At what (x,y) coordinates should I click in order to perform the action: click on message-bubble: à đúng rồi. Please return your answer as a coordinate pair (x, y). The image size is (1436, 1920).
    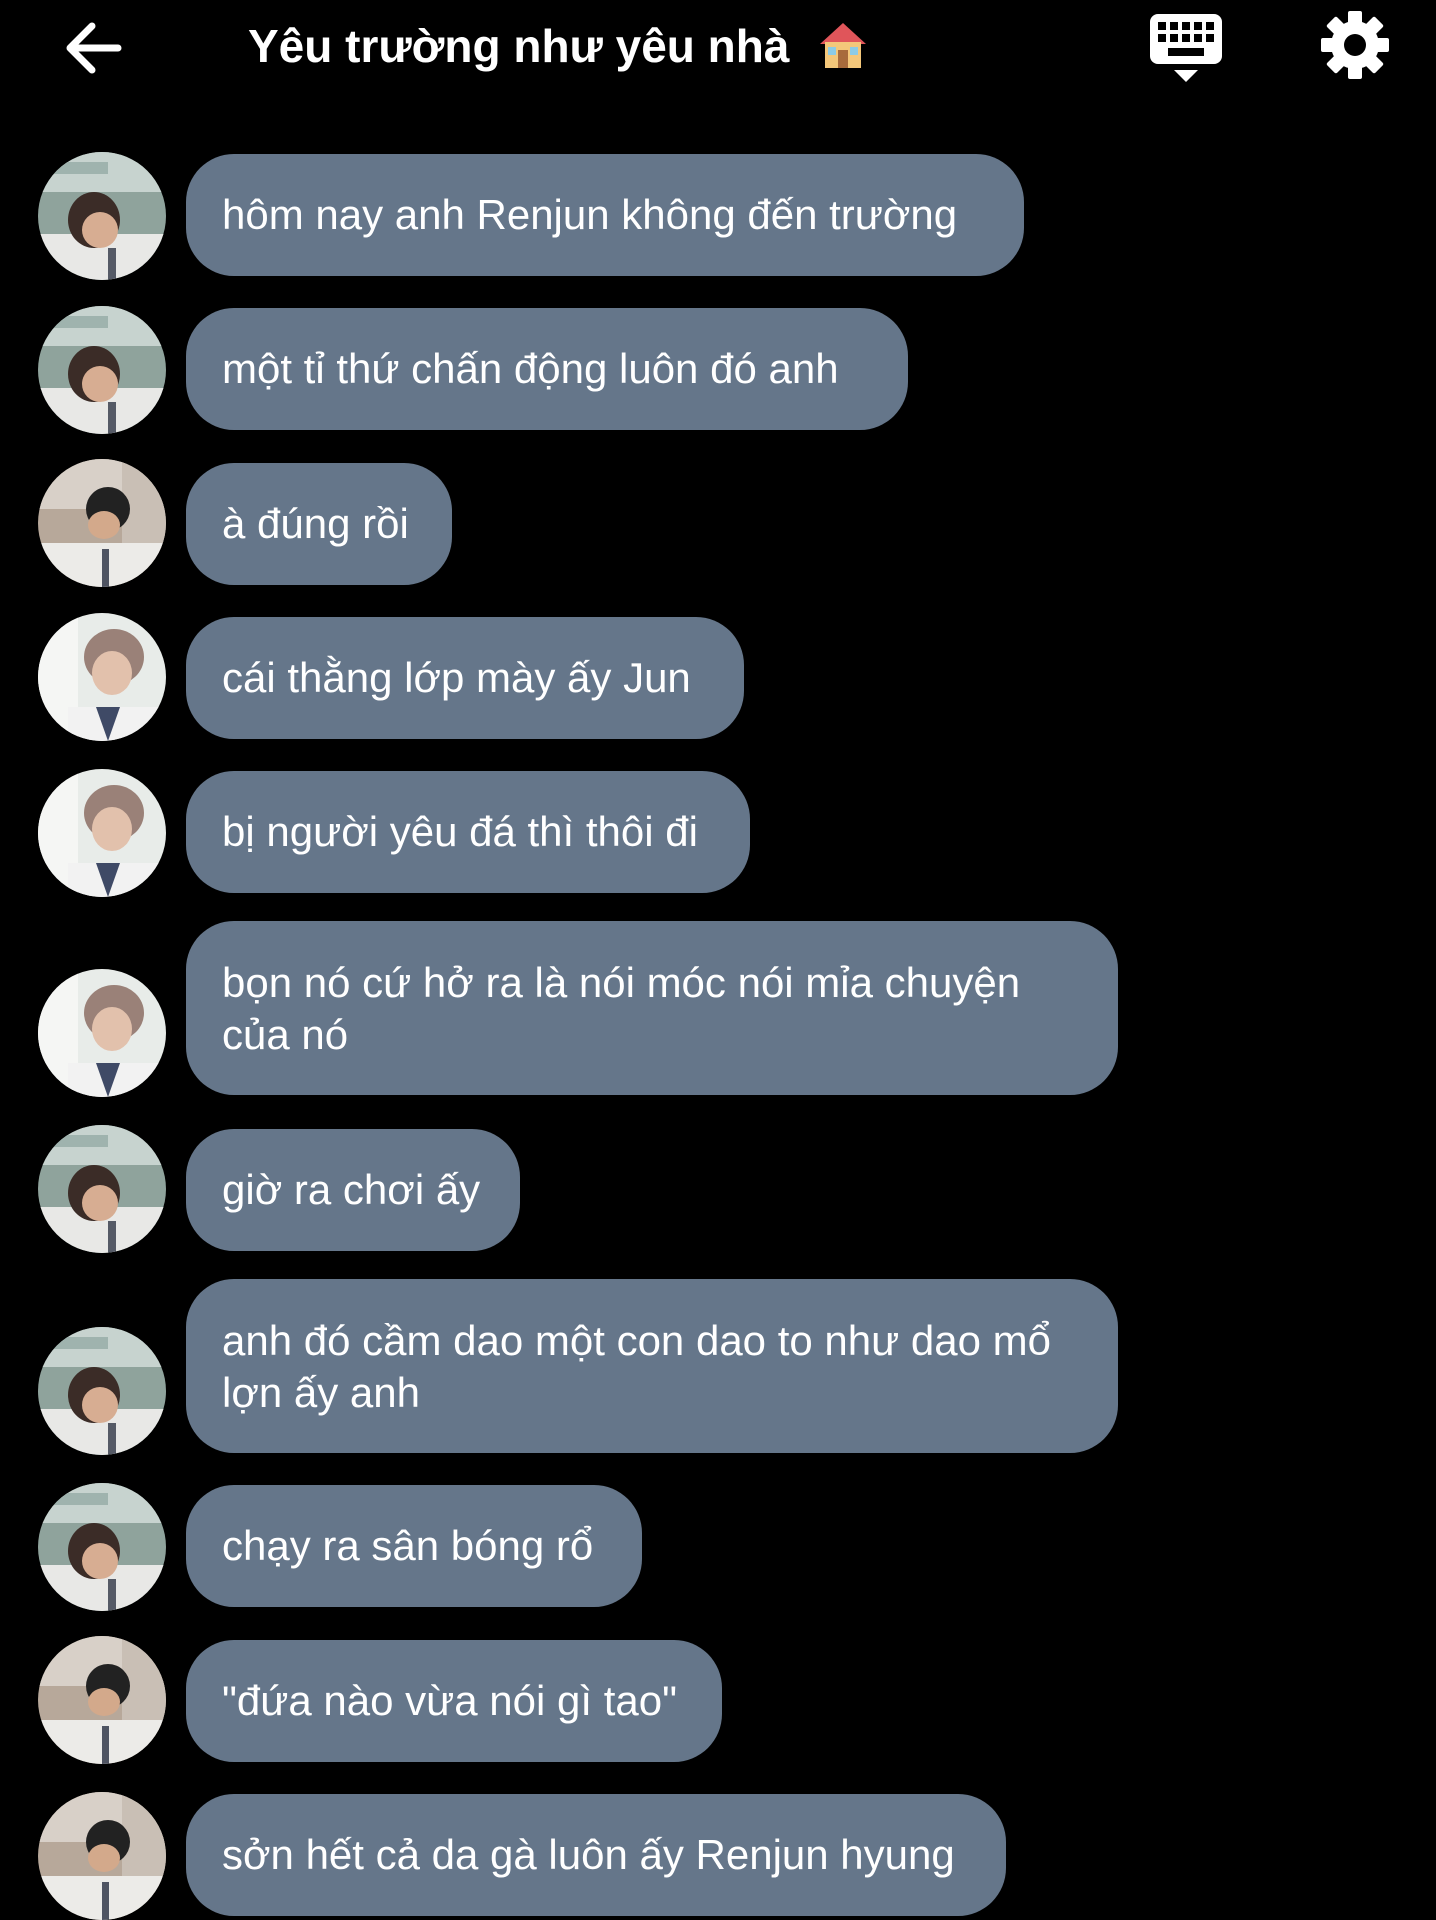
    Looking at the image, I should click on (319, 524).